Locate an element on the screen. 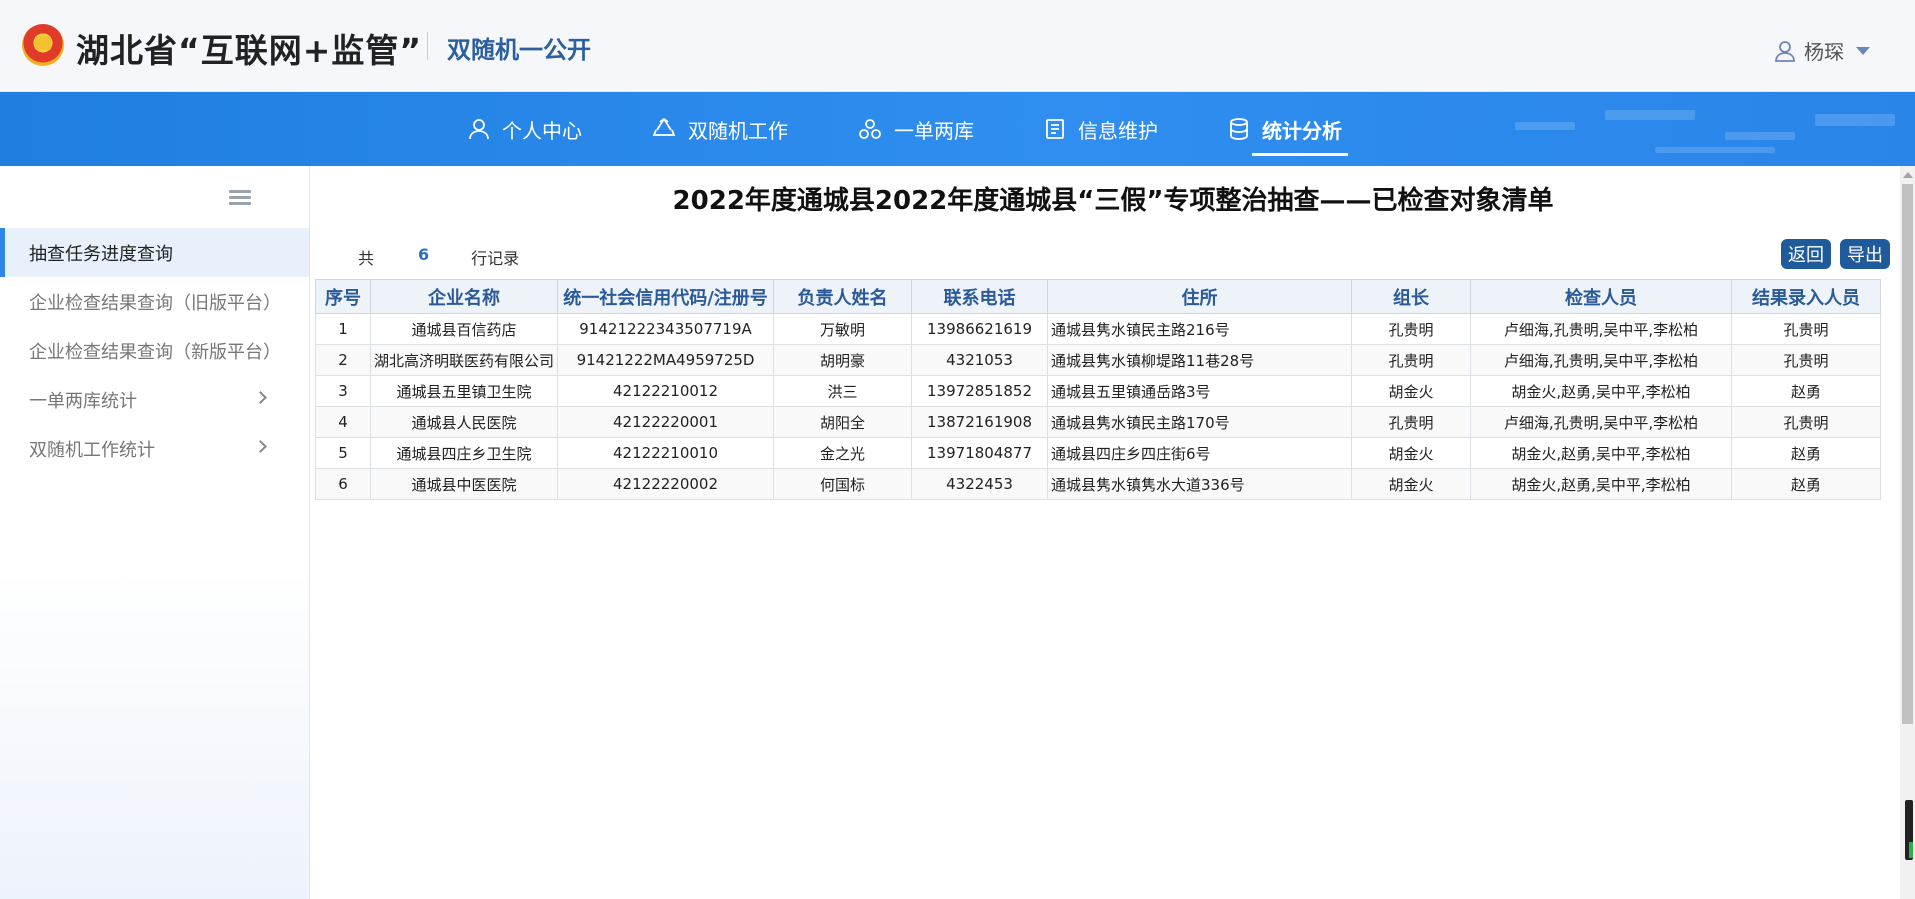 Image resolution: width=1915 pixels, height=899 pixels. sidebar-item-label: 双随机工作统计 is located at coordinates (92, 450).